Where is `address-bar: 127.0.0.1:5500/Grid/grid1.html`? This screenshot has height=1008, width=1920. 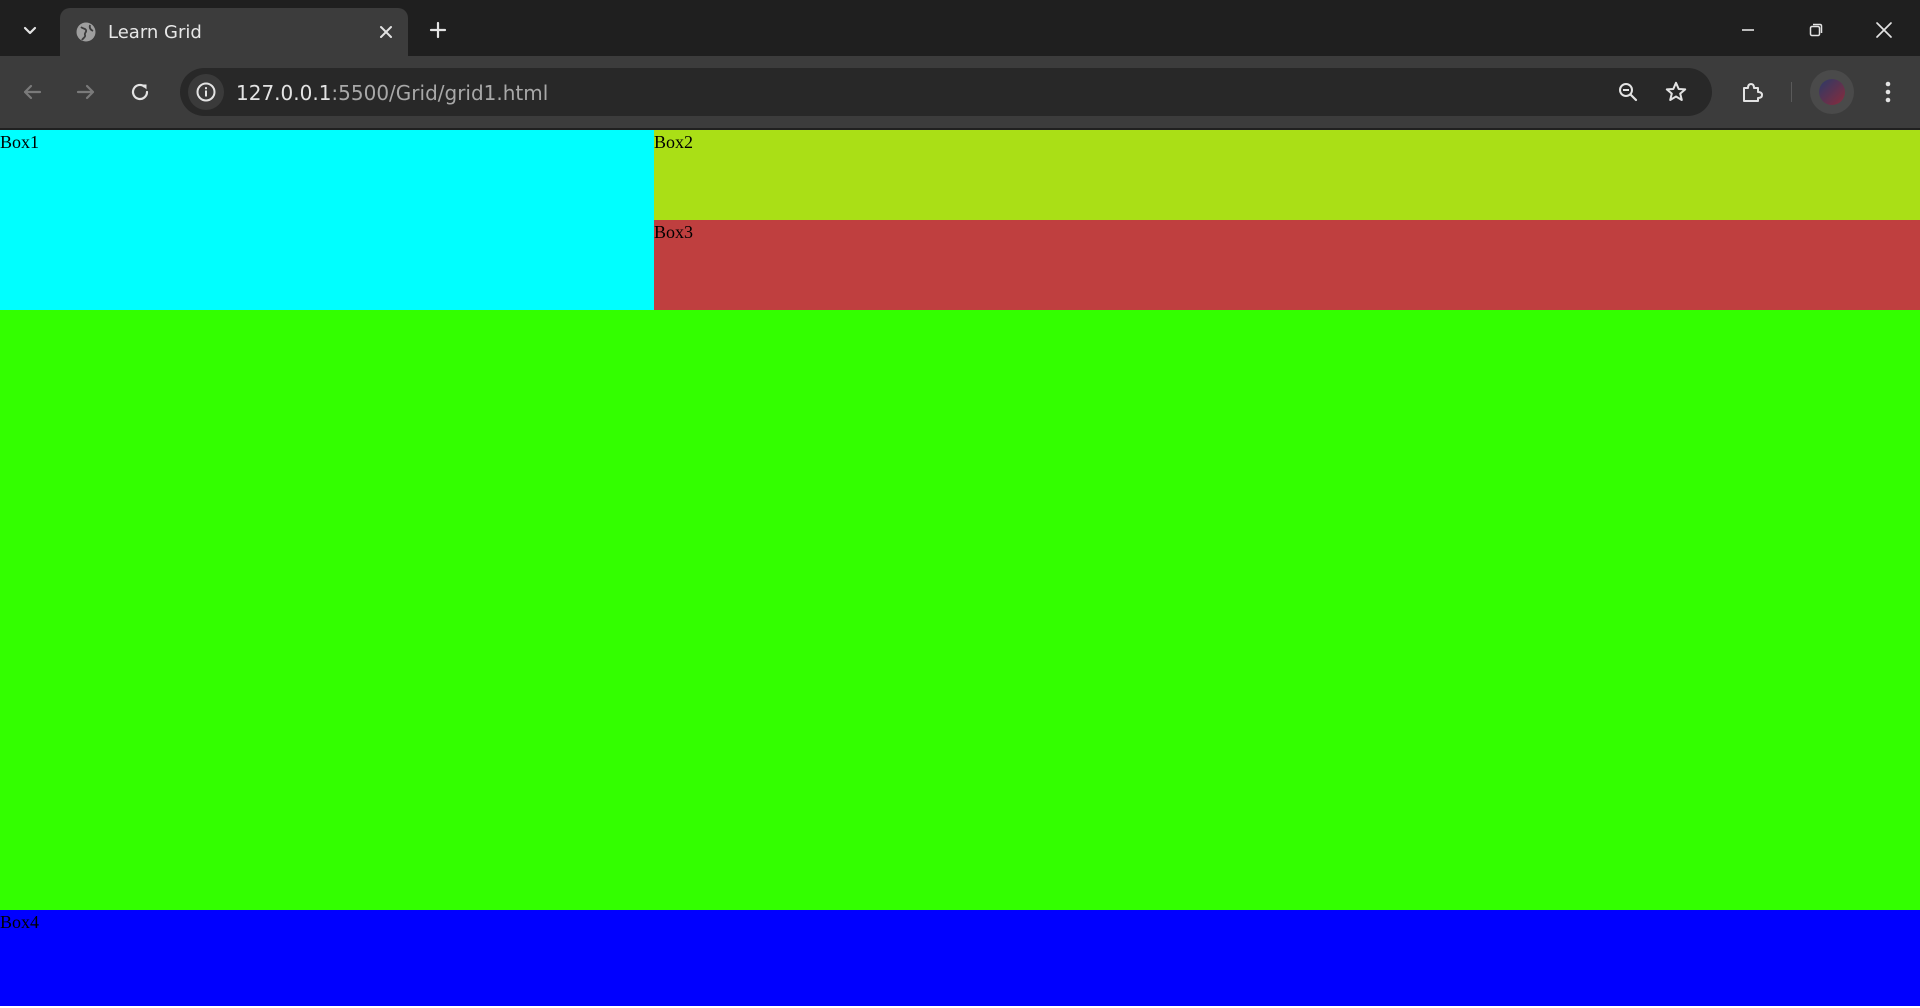 address-bar: 127.0.0.1:5500/Grid/grid1.html is located at coordinates (946, 92).